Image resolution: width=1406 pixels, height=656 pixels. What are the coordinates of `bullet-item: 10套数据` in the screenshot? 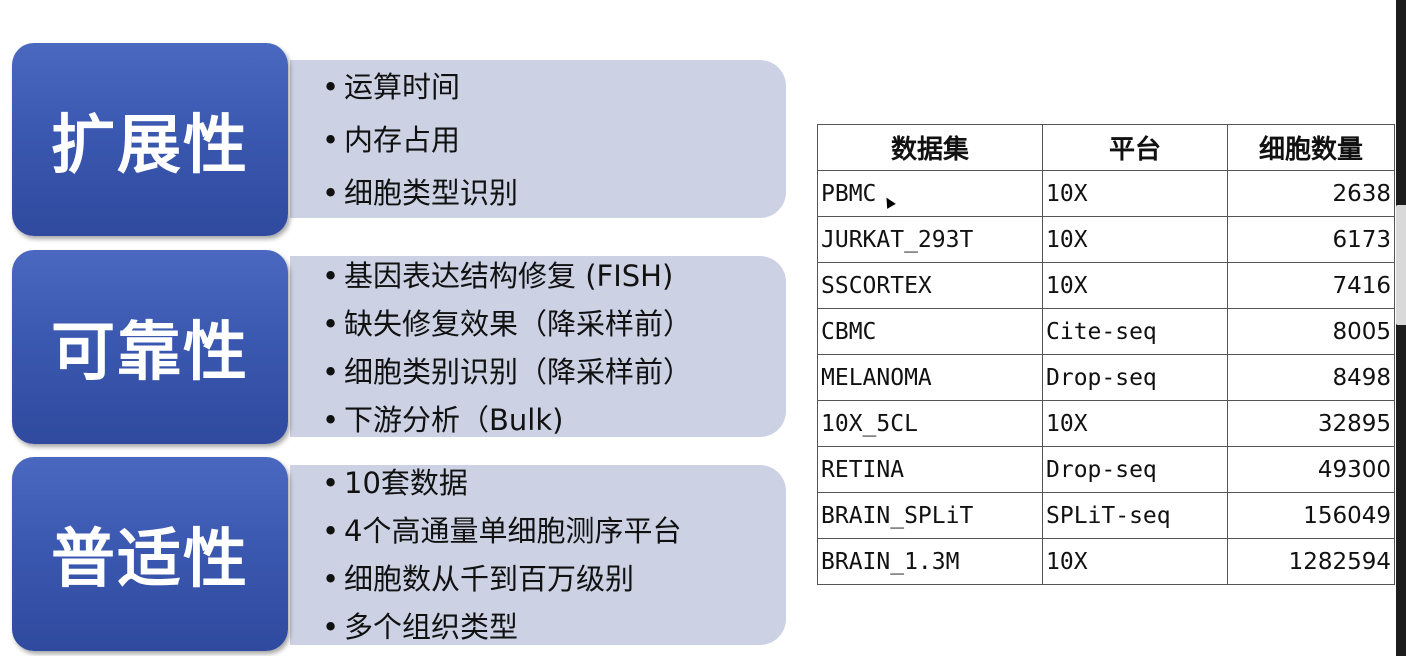 It's located at (501, 487).